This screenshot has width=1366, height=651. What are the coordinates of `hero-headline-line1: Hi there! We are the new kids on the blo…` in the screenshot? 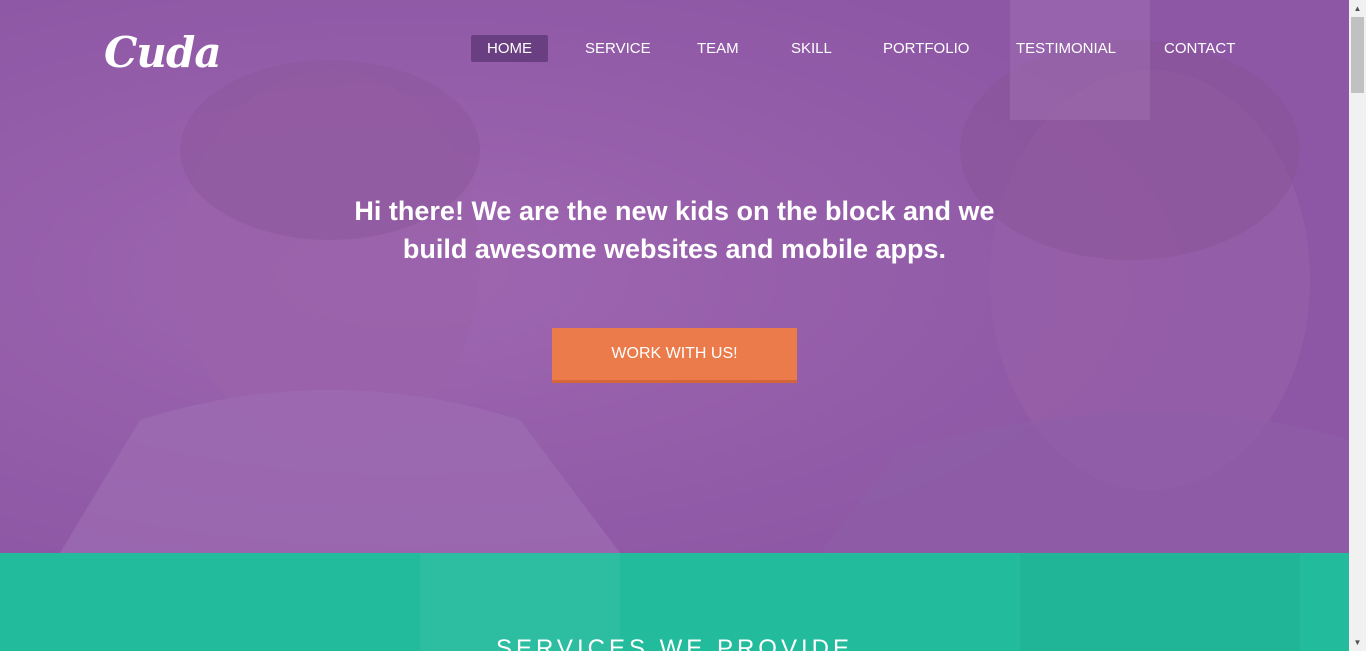 It's located at (674, 211).